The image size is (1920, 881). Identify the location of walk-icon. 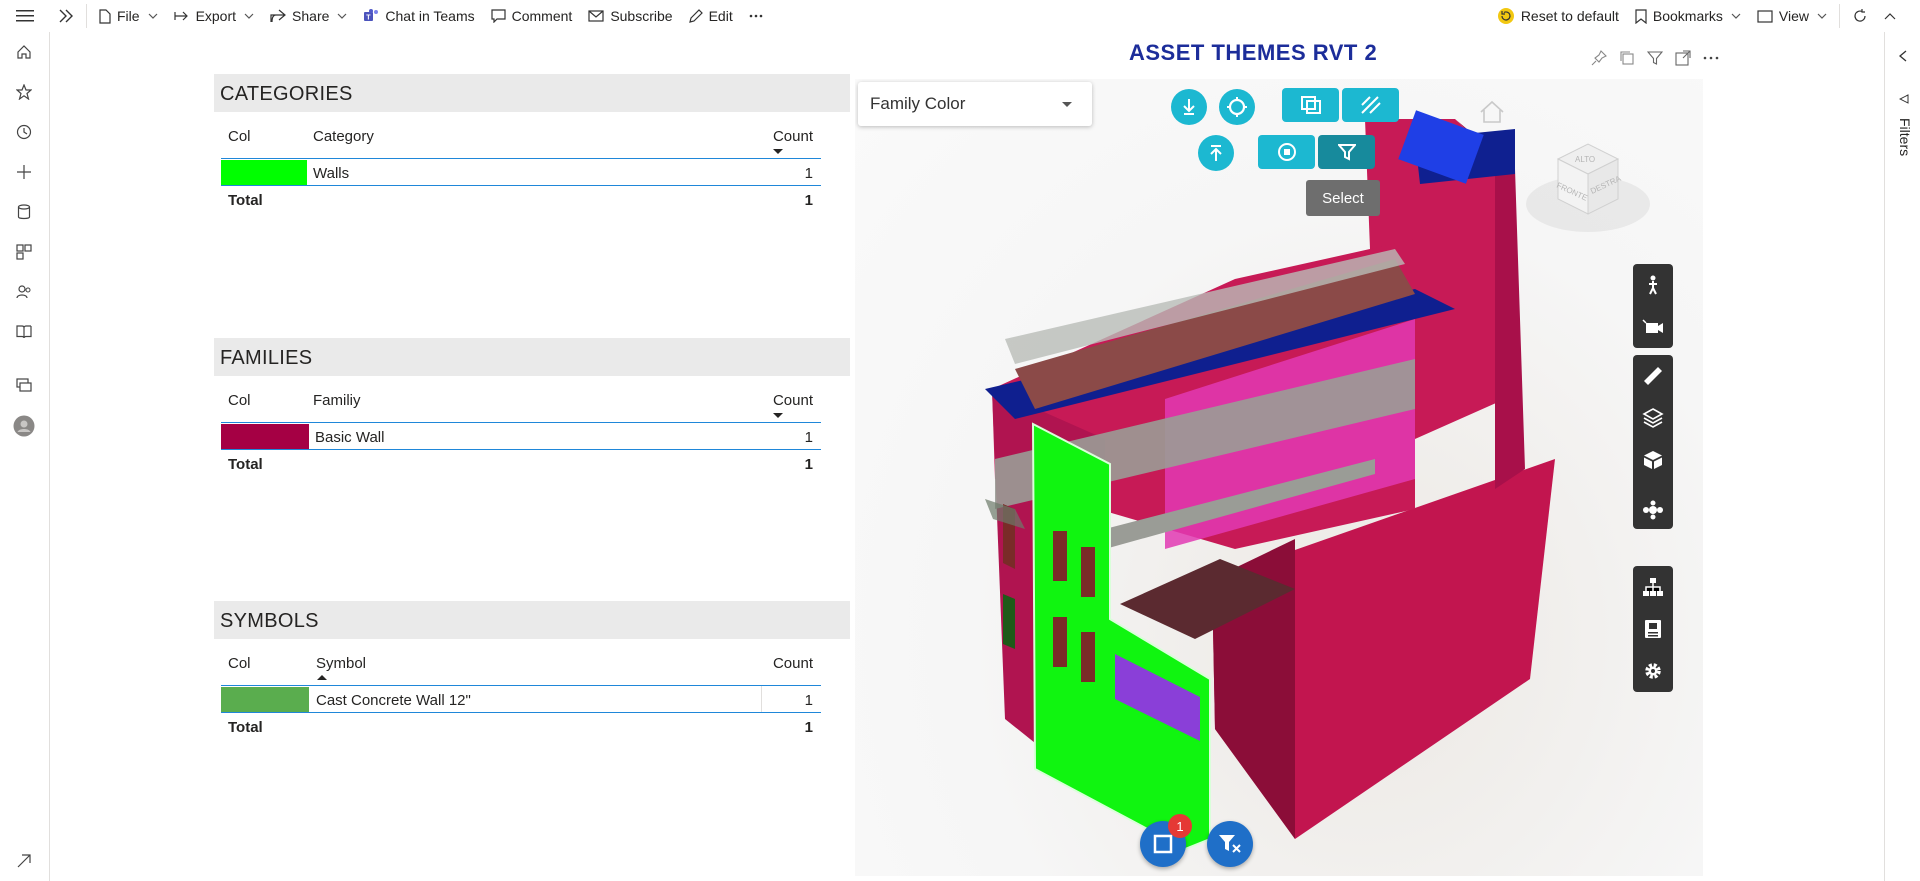
(1653, 285).